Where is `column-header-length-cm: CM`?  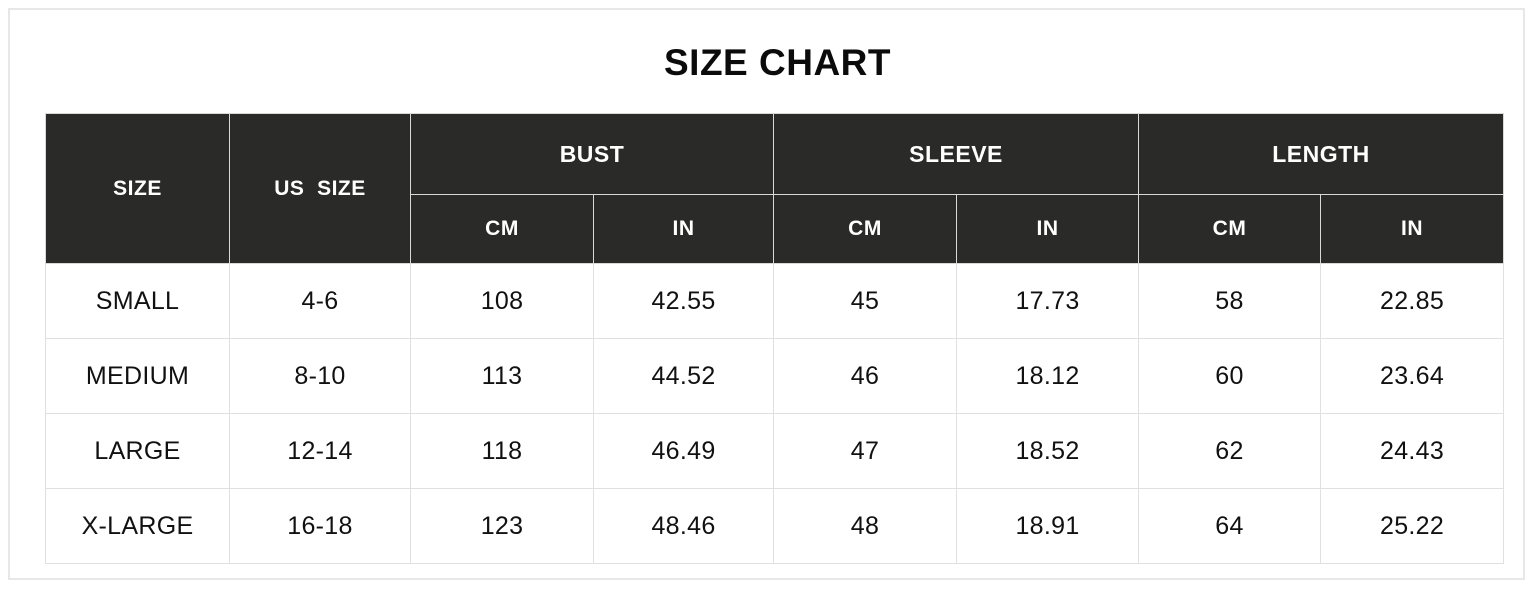 column-header-length-cm: CM is located at coordinates (1230, 229).